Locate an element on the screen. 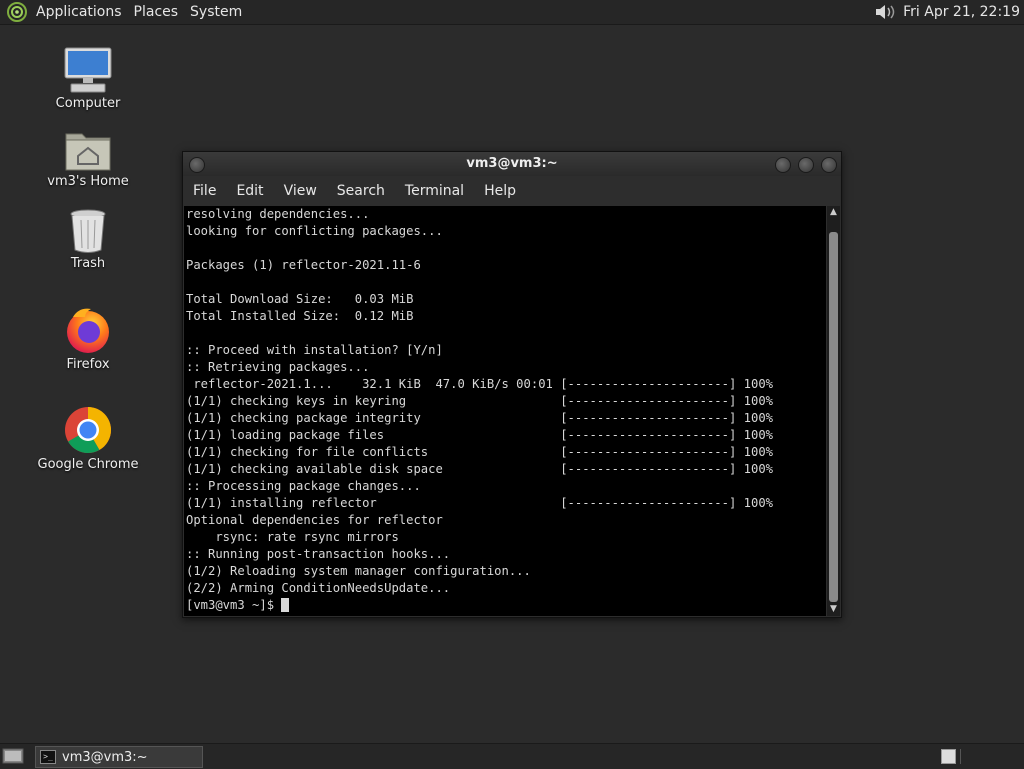 The width and height of the screenshot is (1024, 769). terminal-icon: >_ is located at coordinates (48, 757).